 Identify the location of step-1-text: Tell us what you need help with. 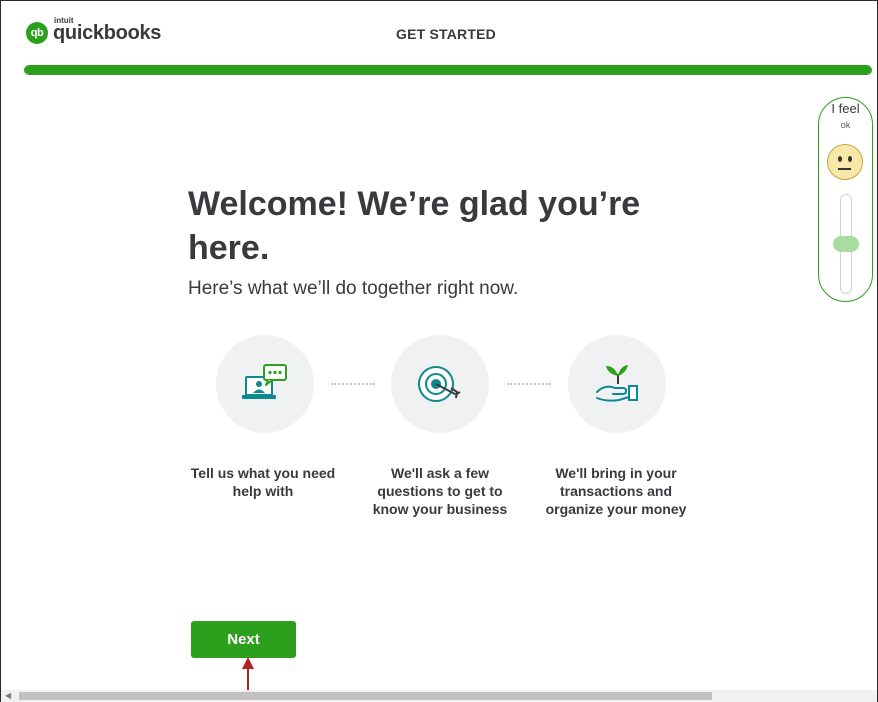
(263, 482).